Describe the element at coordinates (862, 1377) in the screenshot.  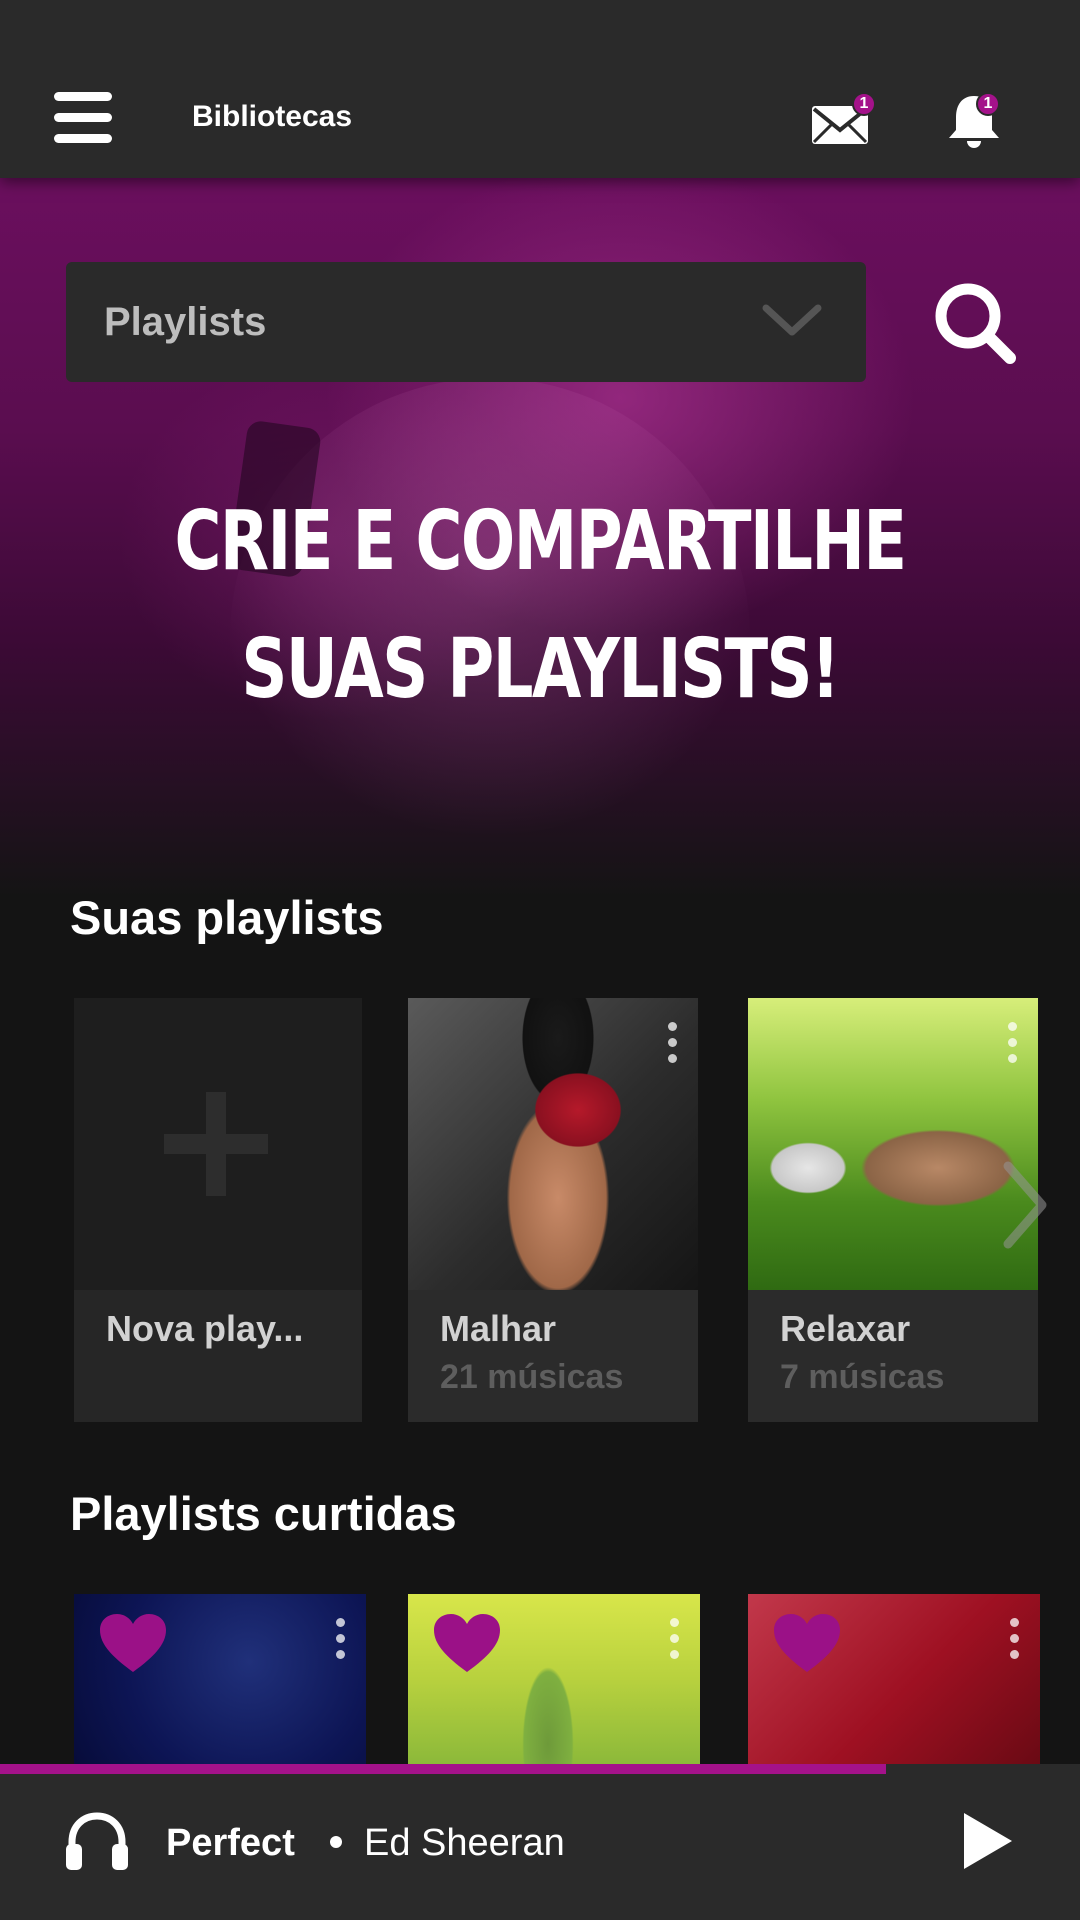
I see `playlist-track-count: 7 músicas` at that location.